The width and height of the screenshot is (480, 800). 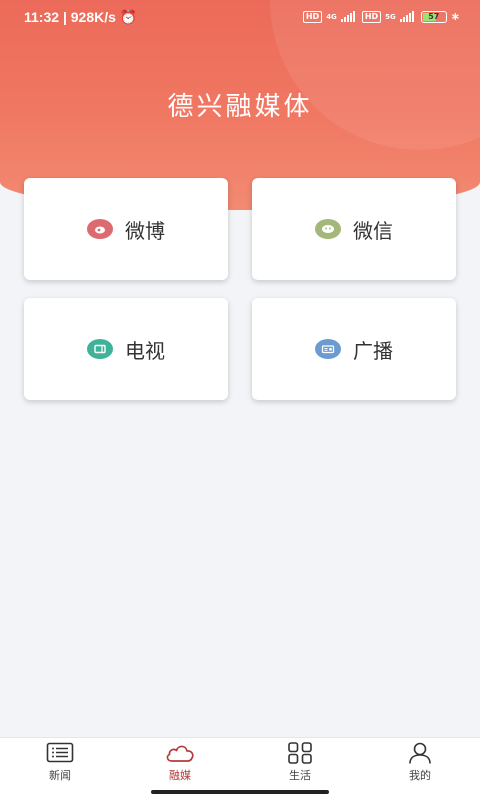 What do you see at coordinates (328, 349) in the screenshot?
I see `radio-icon` at bounding box center [328, 349].